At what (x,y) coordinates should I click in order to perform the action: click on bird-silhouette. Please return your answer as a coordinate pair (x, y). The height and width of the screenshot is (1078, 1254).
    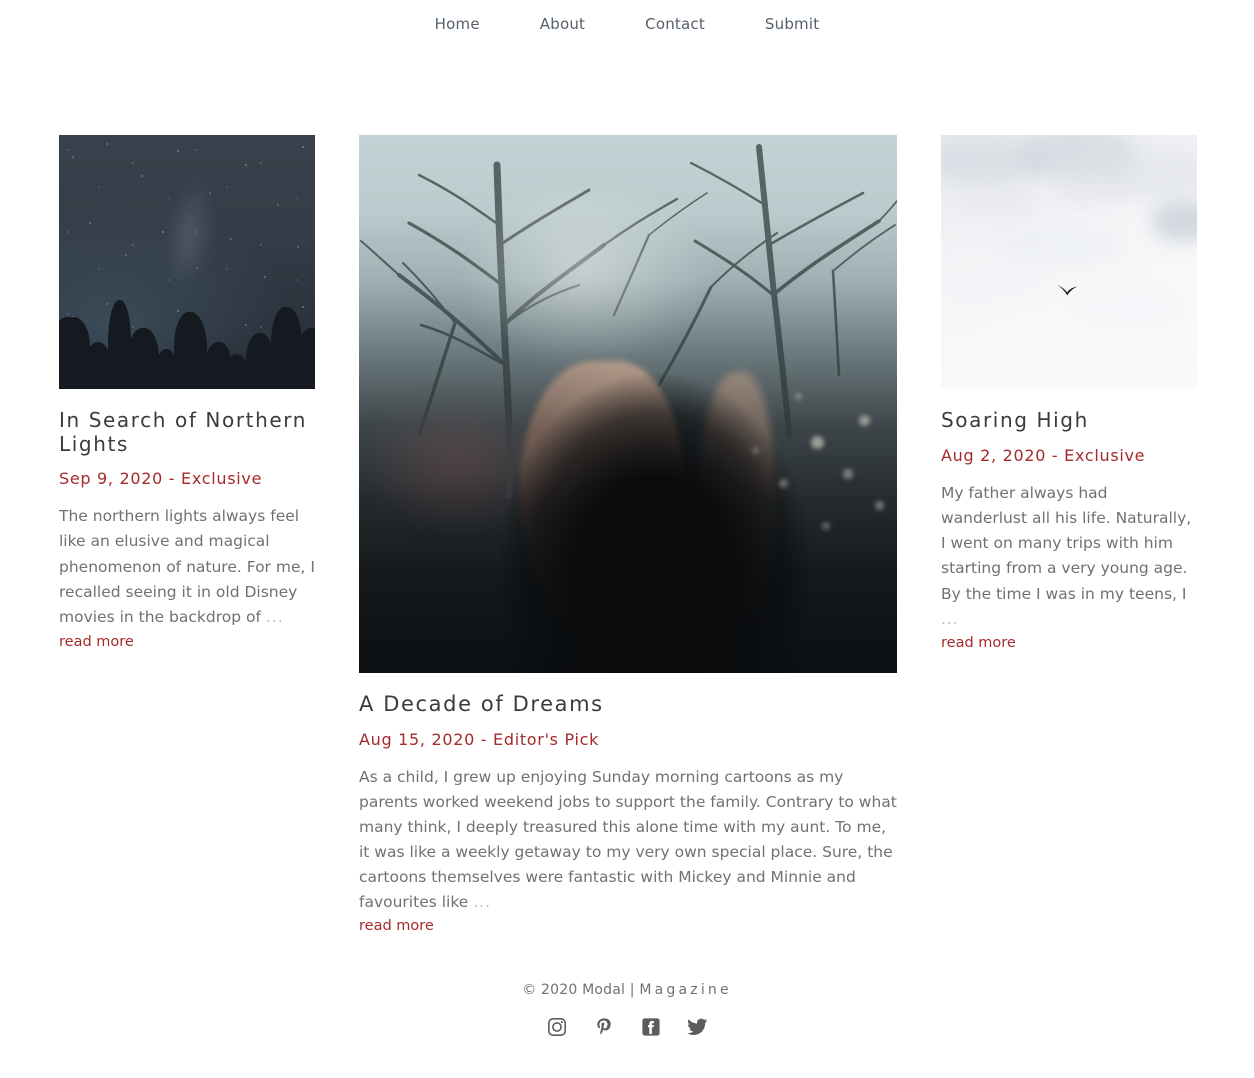
    Looking at the image, I should click on (1067, 289).